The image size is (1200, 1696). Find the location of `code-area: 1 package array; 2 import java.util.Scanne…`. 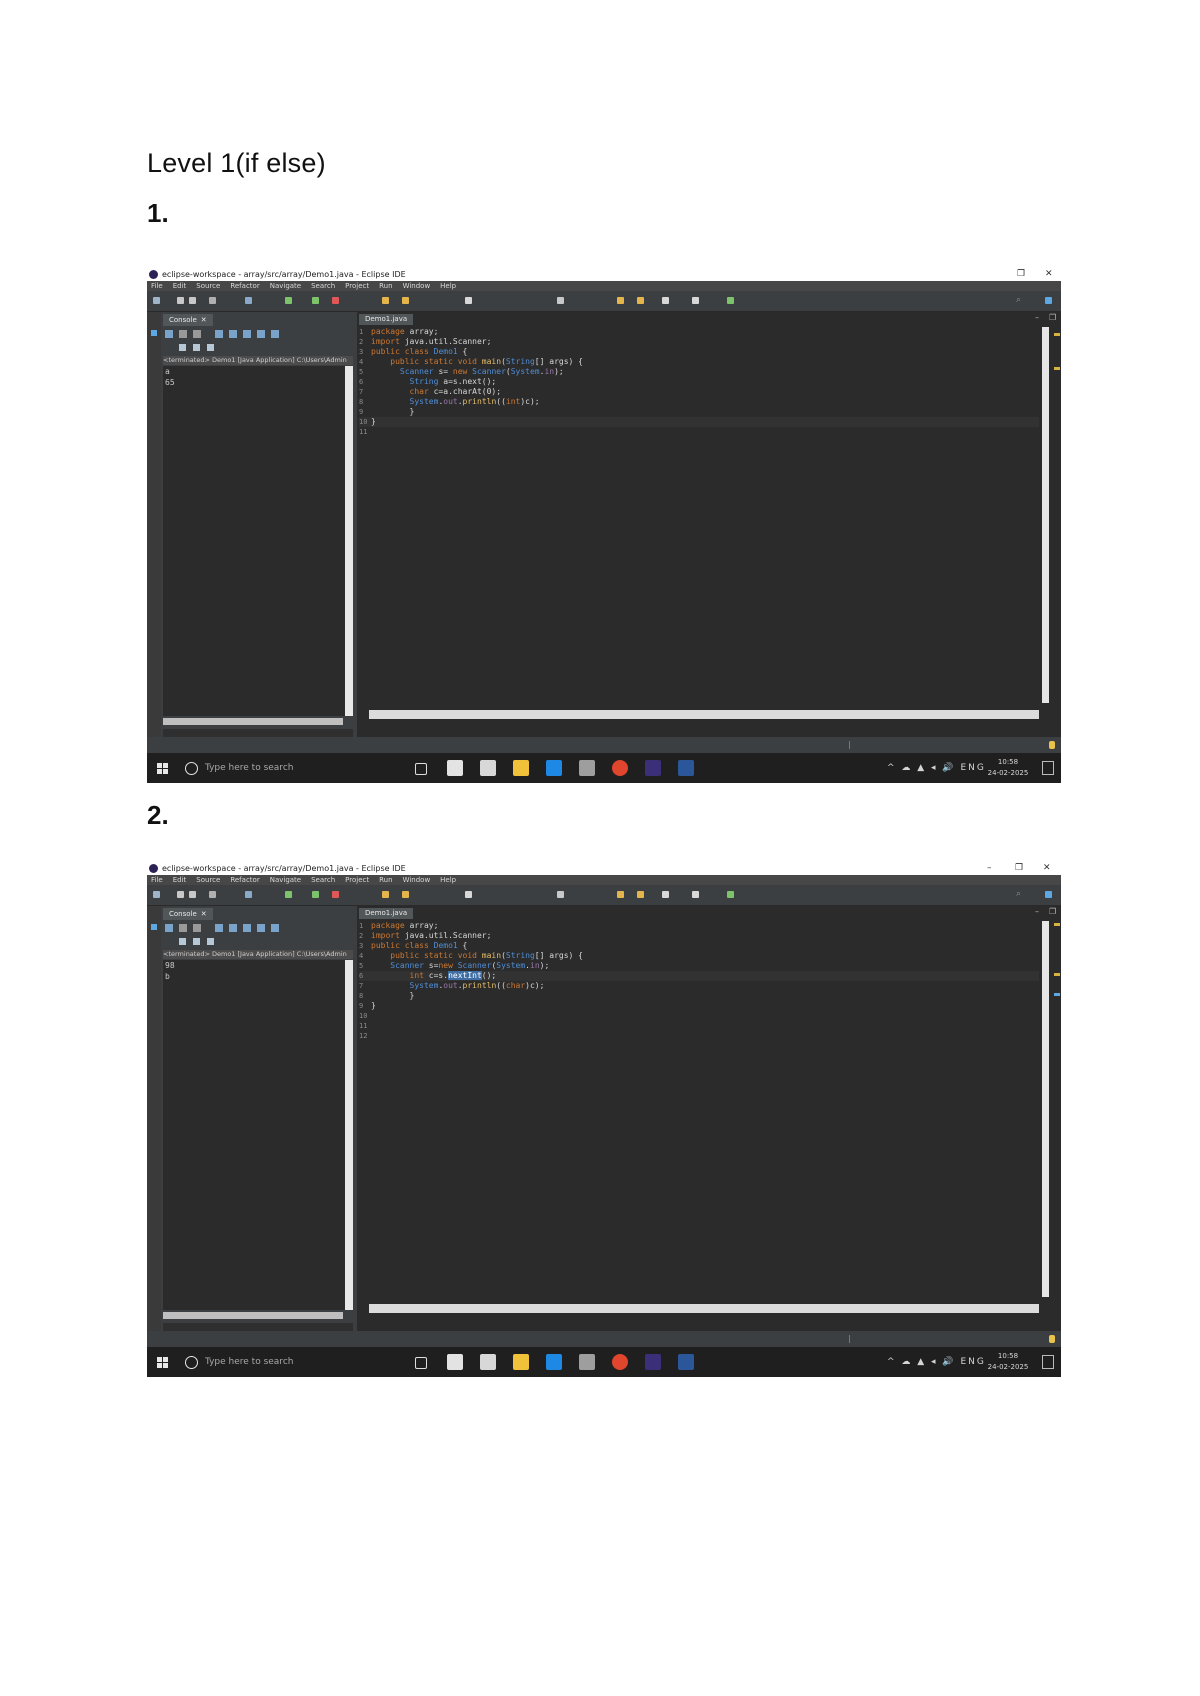

code-area: 1 package array; 2 import java.util.Scanne… is located at coordinates (699, 517).